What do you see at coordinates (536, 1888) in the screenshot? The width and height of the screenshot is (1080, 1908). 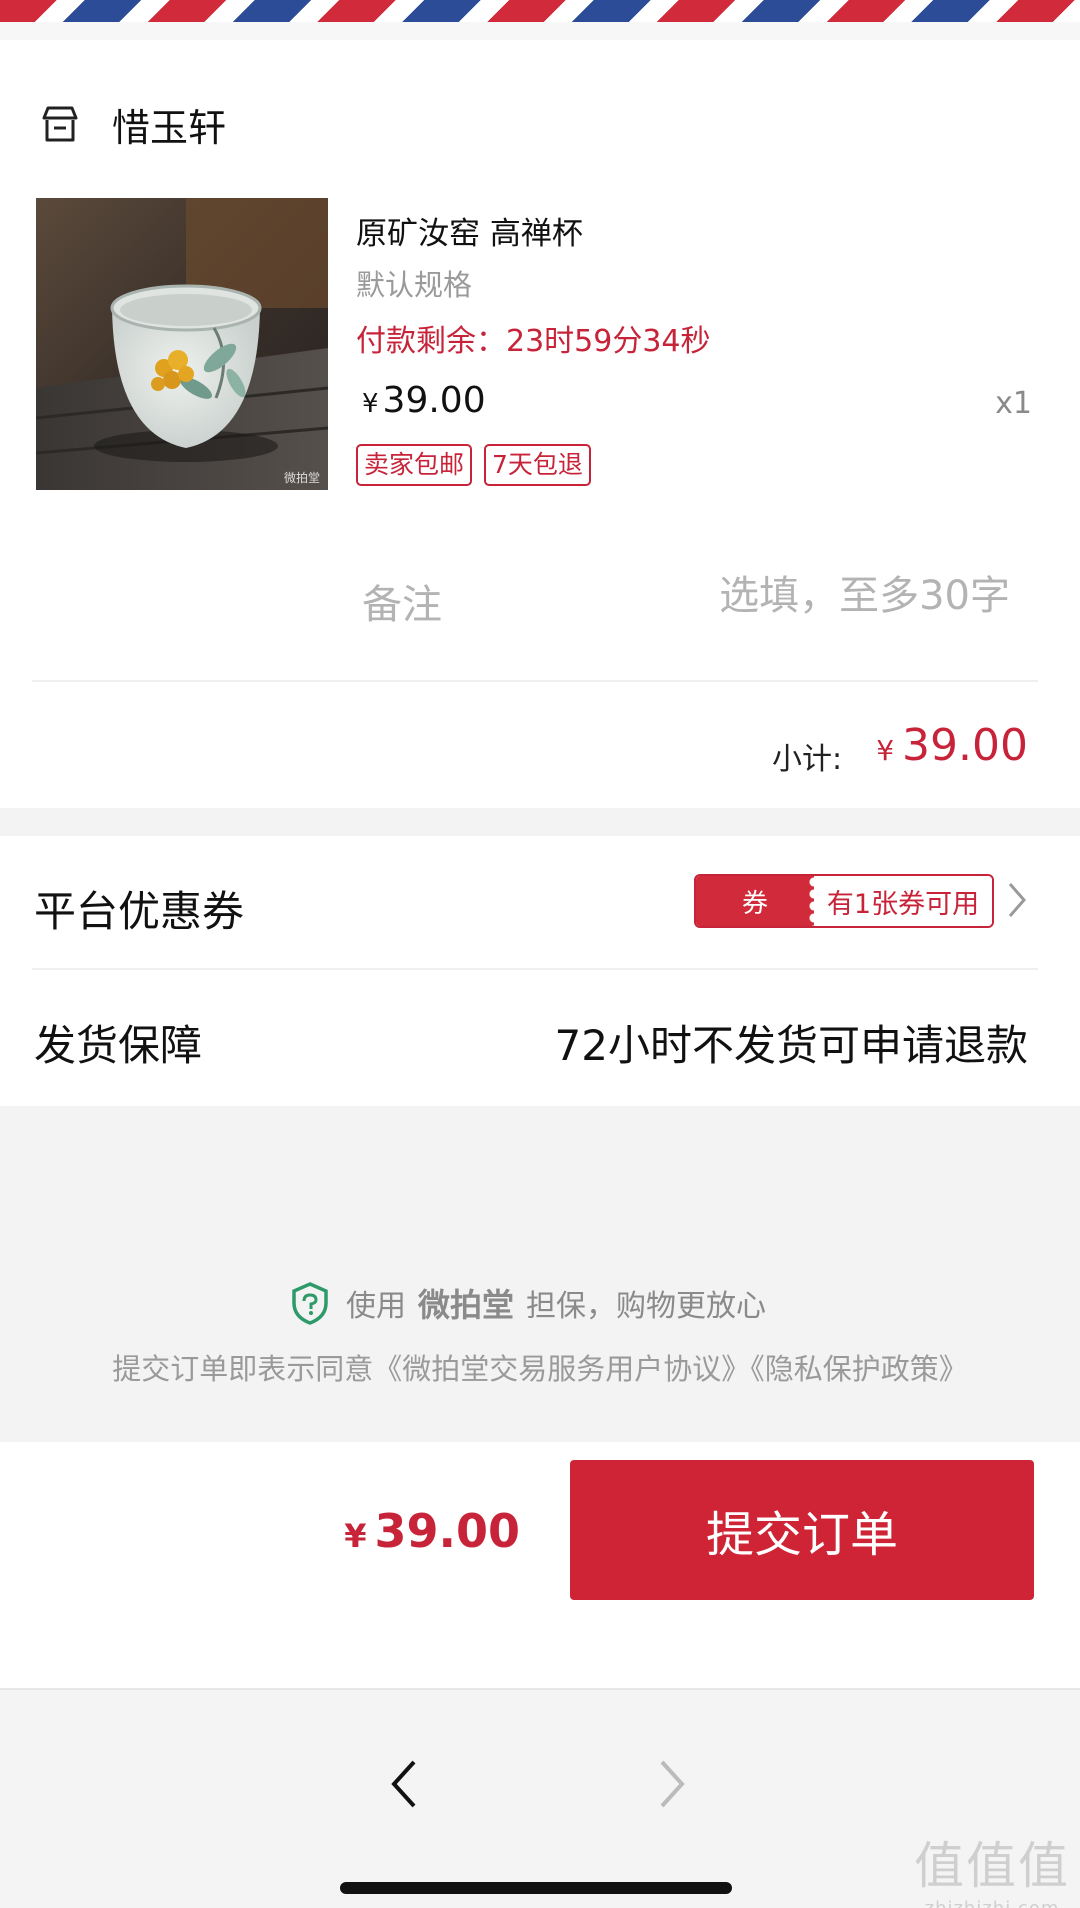 I see `home-indicator` at bounding box center [536, 1888].